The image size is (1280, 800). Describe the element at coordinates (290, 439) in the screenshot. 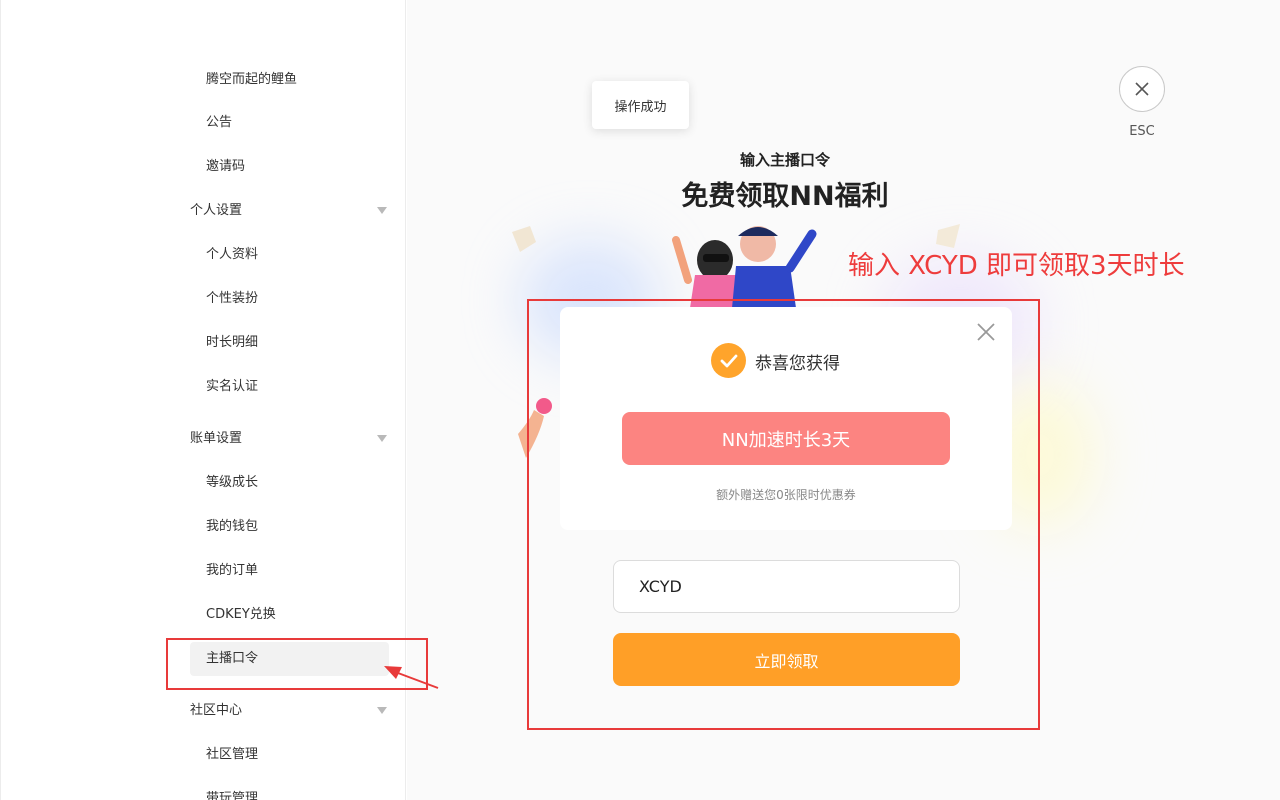

I see `sidebar-group-billing-settings: 账单设置` at that location.